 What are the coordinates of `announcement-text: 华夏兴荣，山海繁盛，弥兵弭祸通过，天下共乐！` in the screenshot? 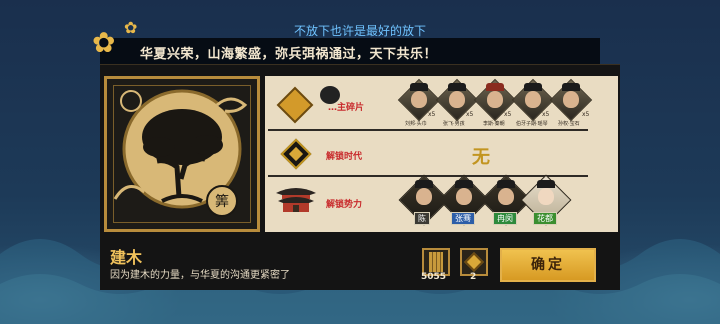 It's located at (289, 54).